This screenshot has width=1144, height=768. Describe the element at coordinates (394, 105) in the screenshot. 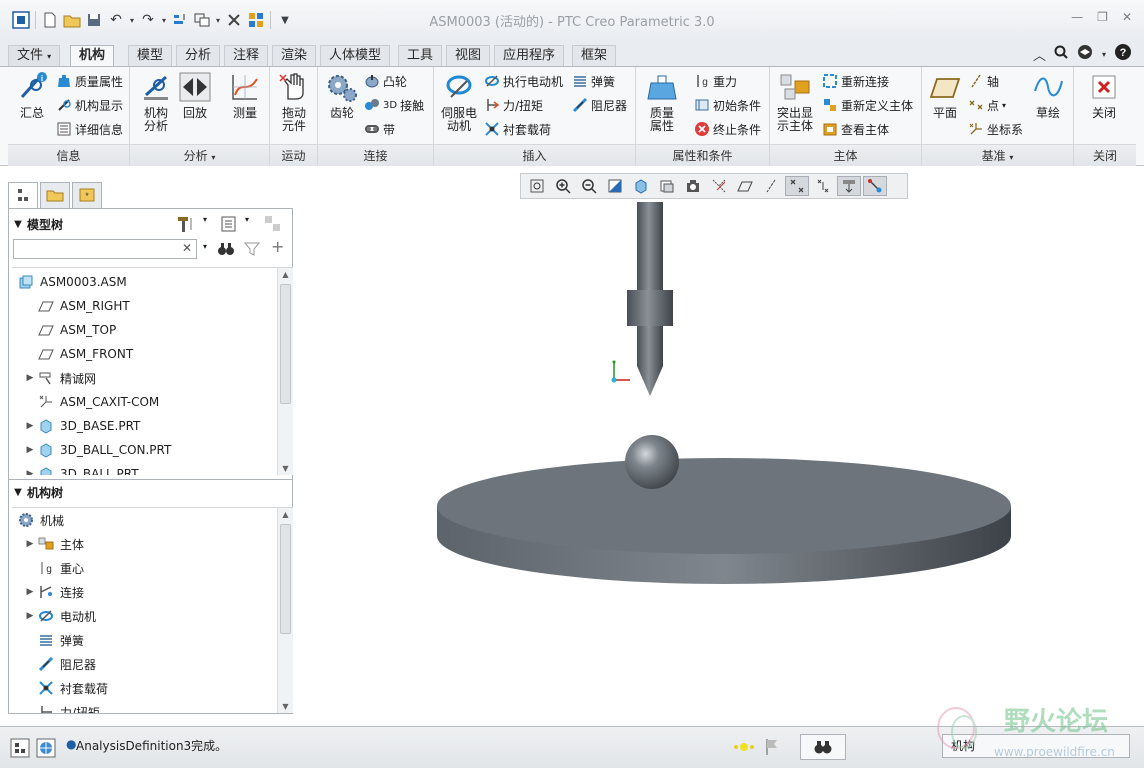

I see `contact-3d-button: 3D 接触` at that location.